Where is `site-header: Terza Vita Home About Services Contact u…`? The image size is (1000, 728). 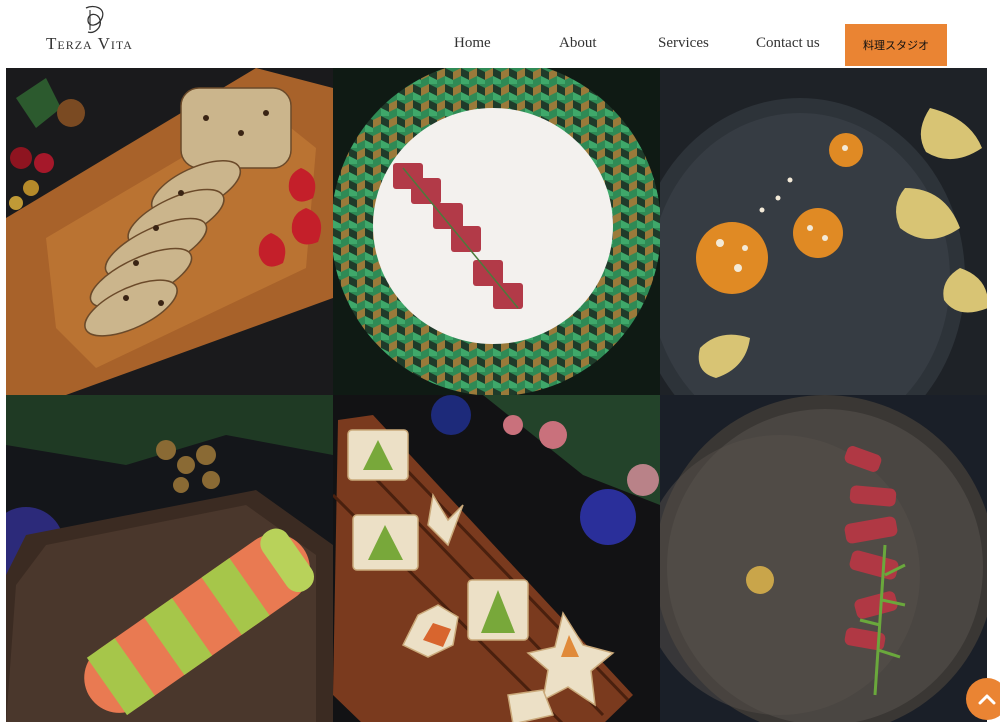 site-header: Terza Vita Home About Services Contact u… is located at coordinates (500, 34).